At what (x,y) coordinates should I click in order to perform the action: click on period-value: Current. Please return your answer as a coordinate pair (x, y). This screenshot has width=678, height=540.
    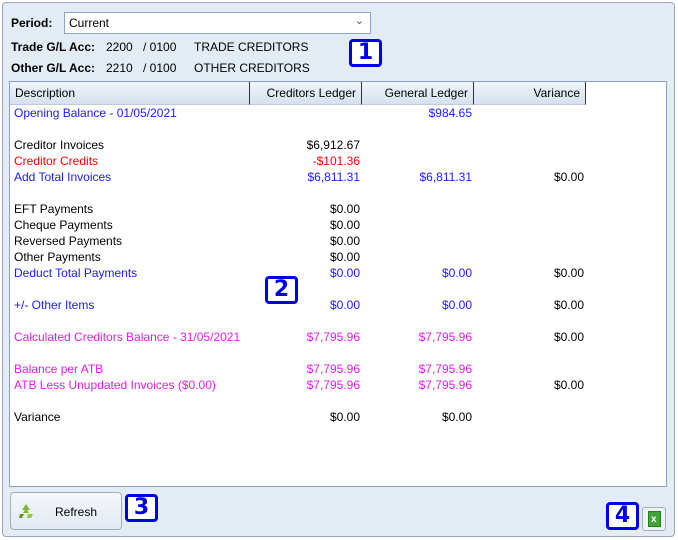
    Looking at the image, I should click on (89, 23).